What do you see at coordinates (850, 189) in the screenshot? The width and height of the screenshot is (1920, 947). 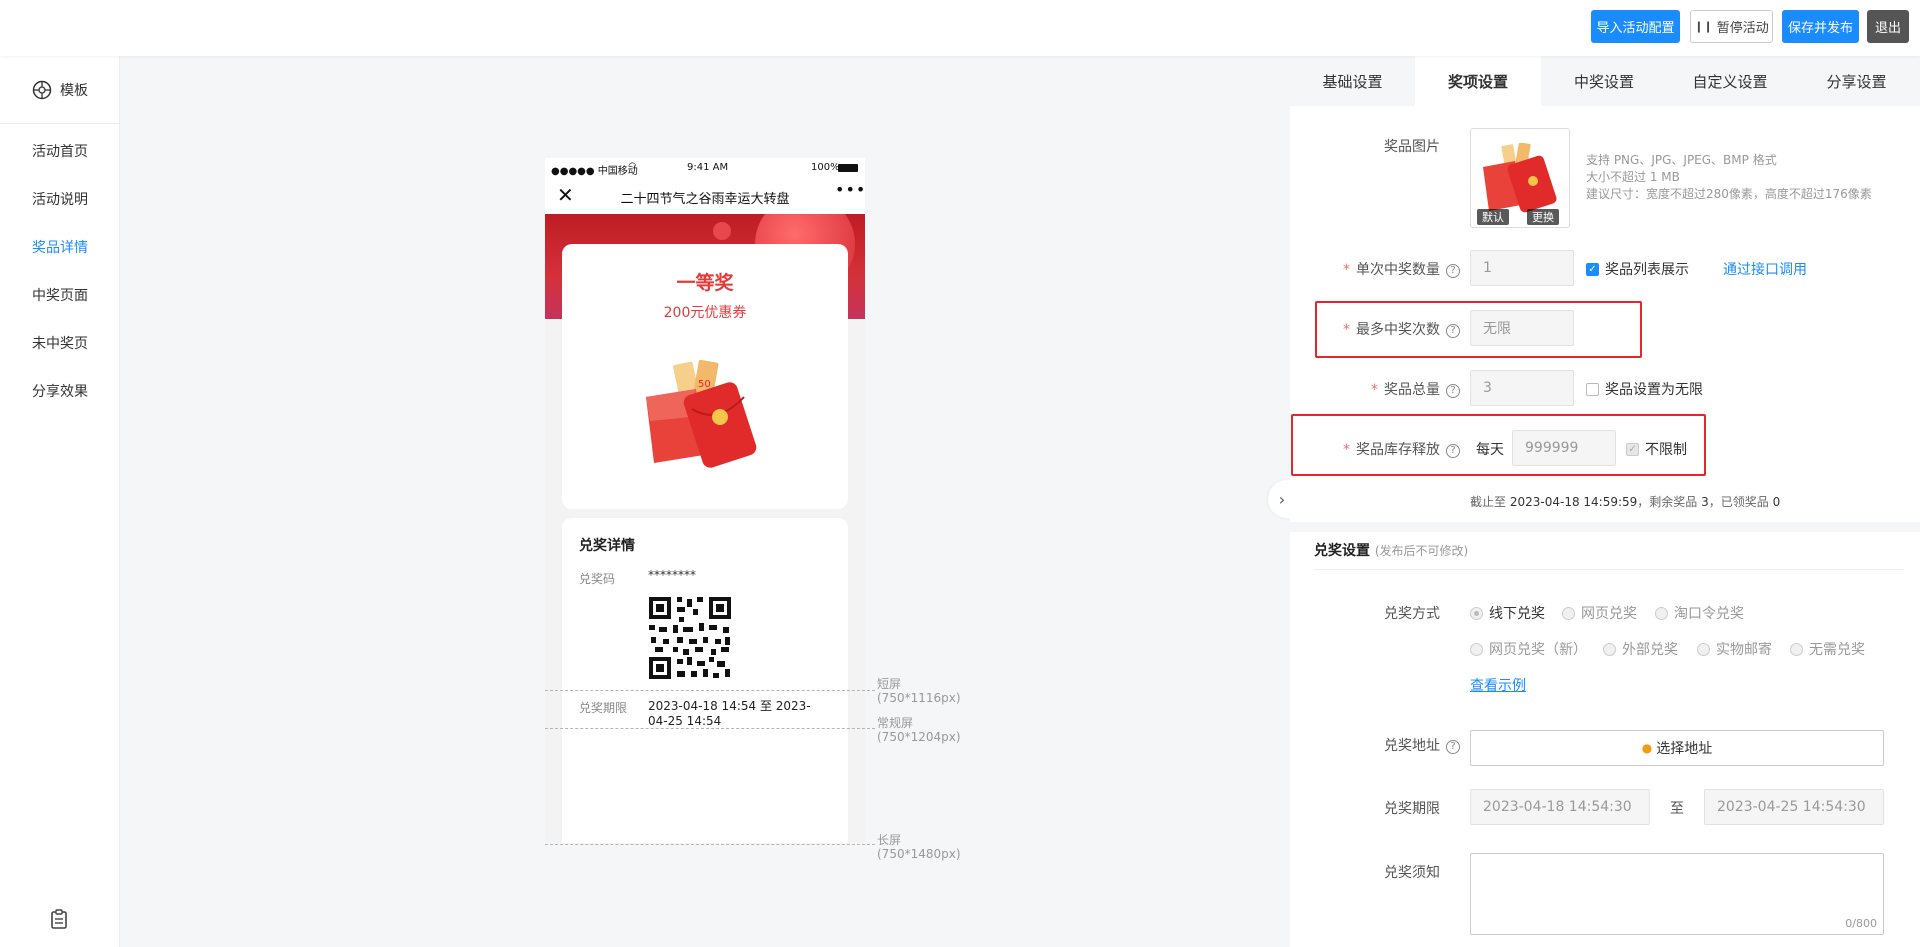 I see `more-icon: •••` at bounding box center [850, 189].